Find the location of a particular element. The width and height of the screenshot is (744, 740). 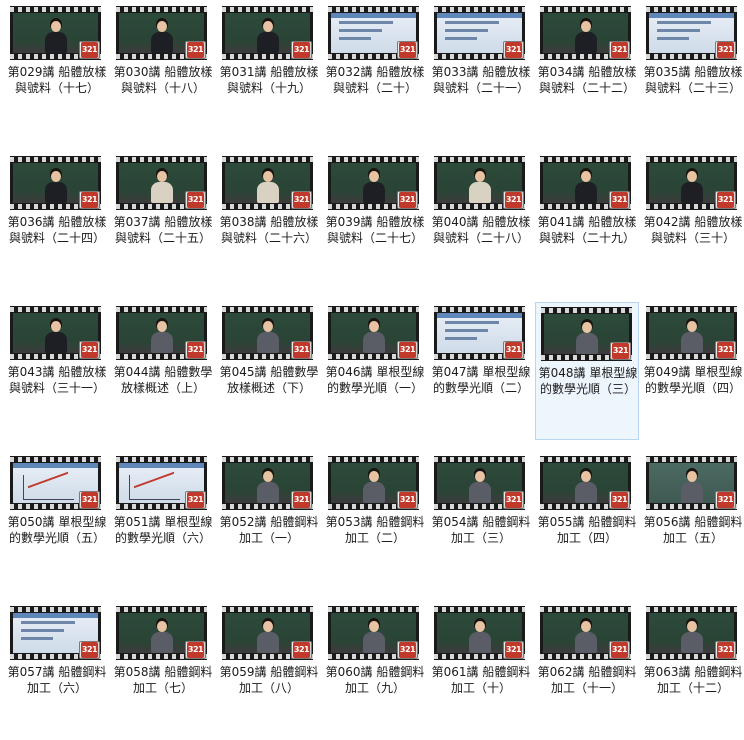

video-file-item: 321 第049講 單根型線的數學光順（四） is located at coordinates (692, 371).